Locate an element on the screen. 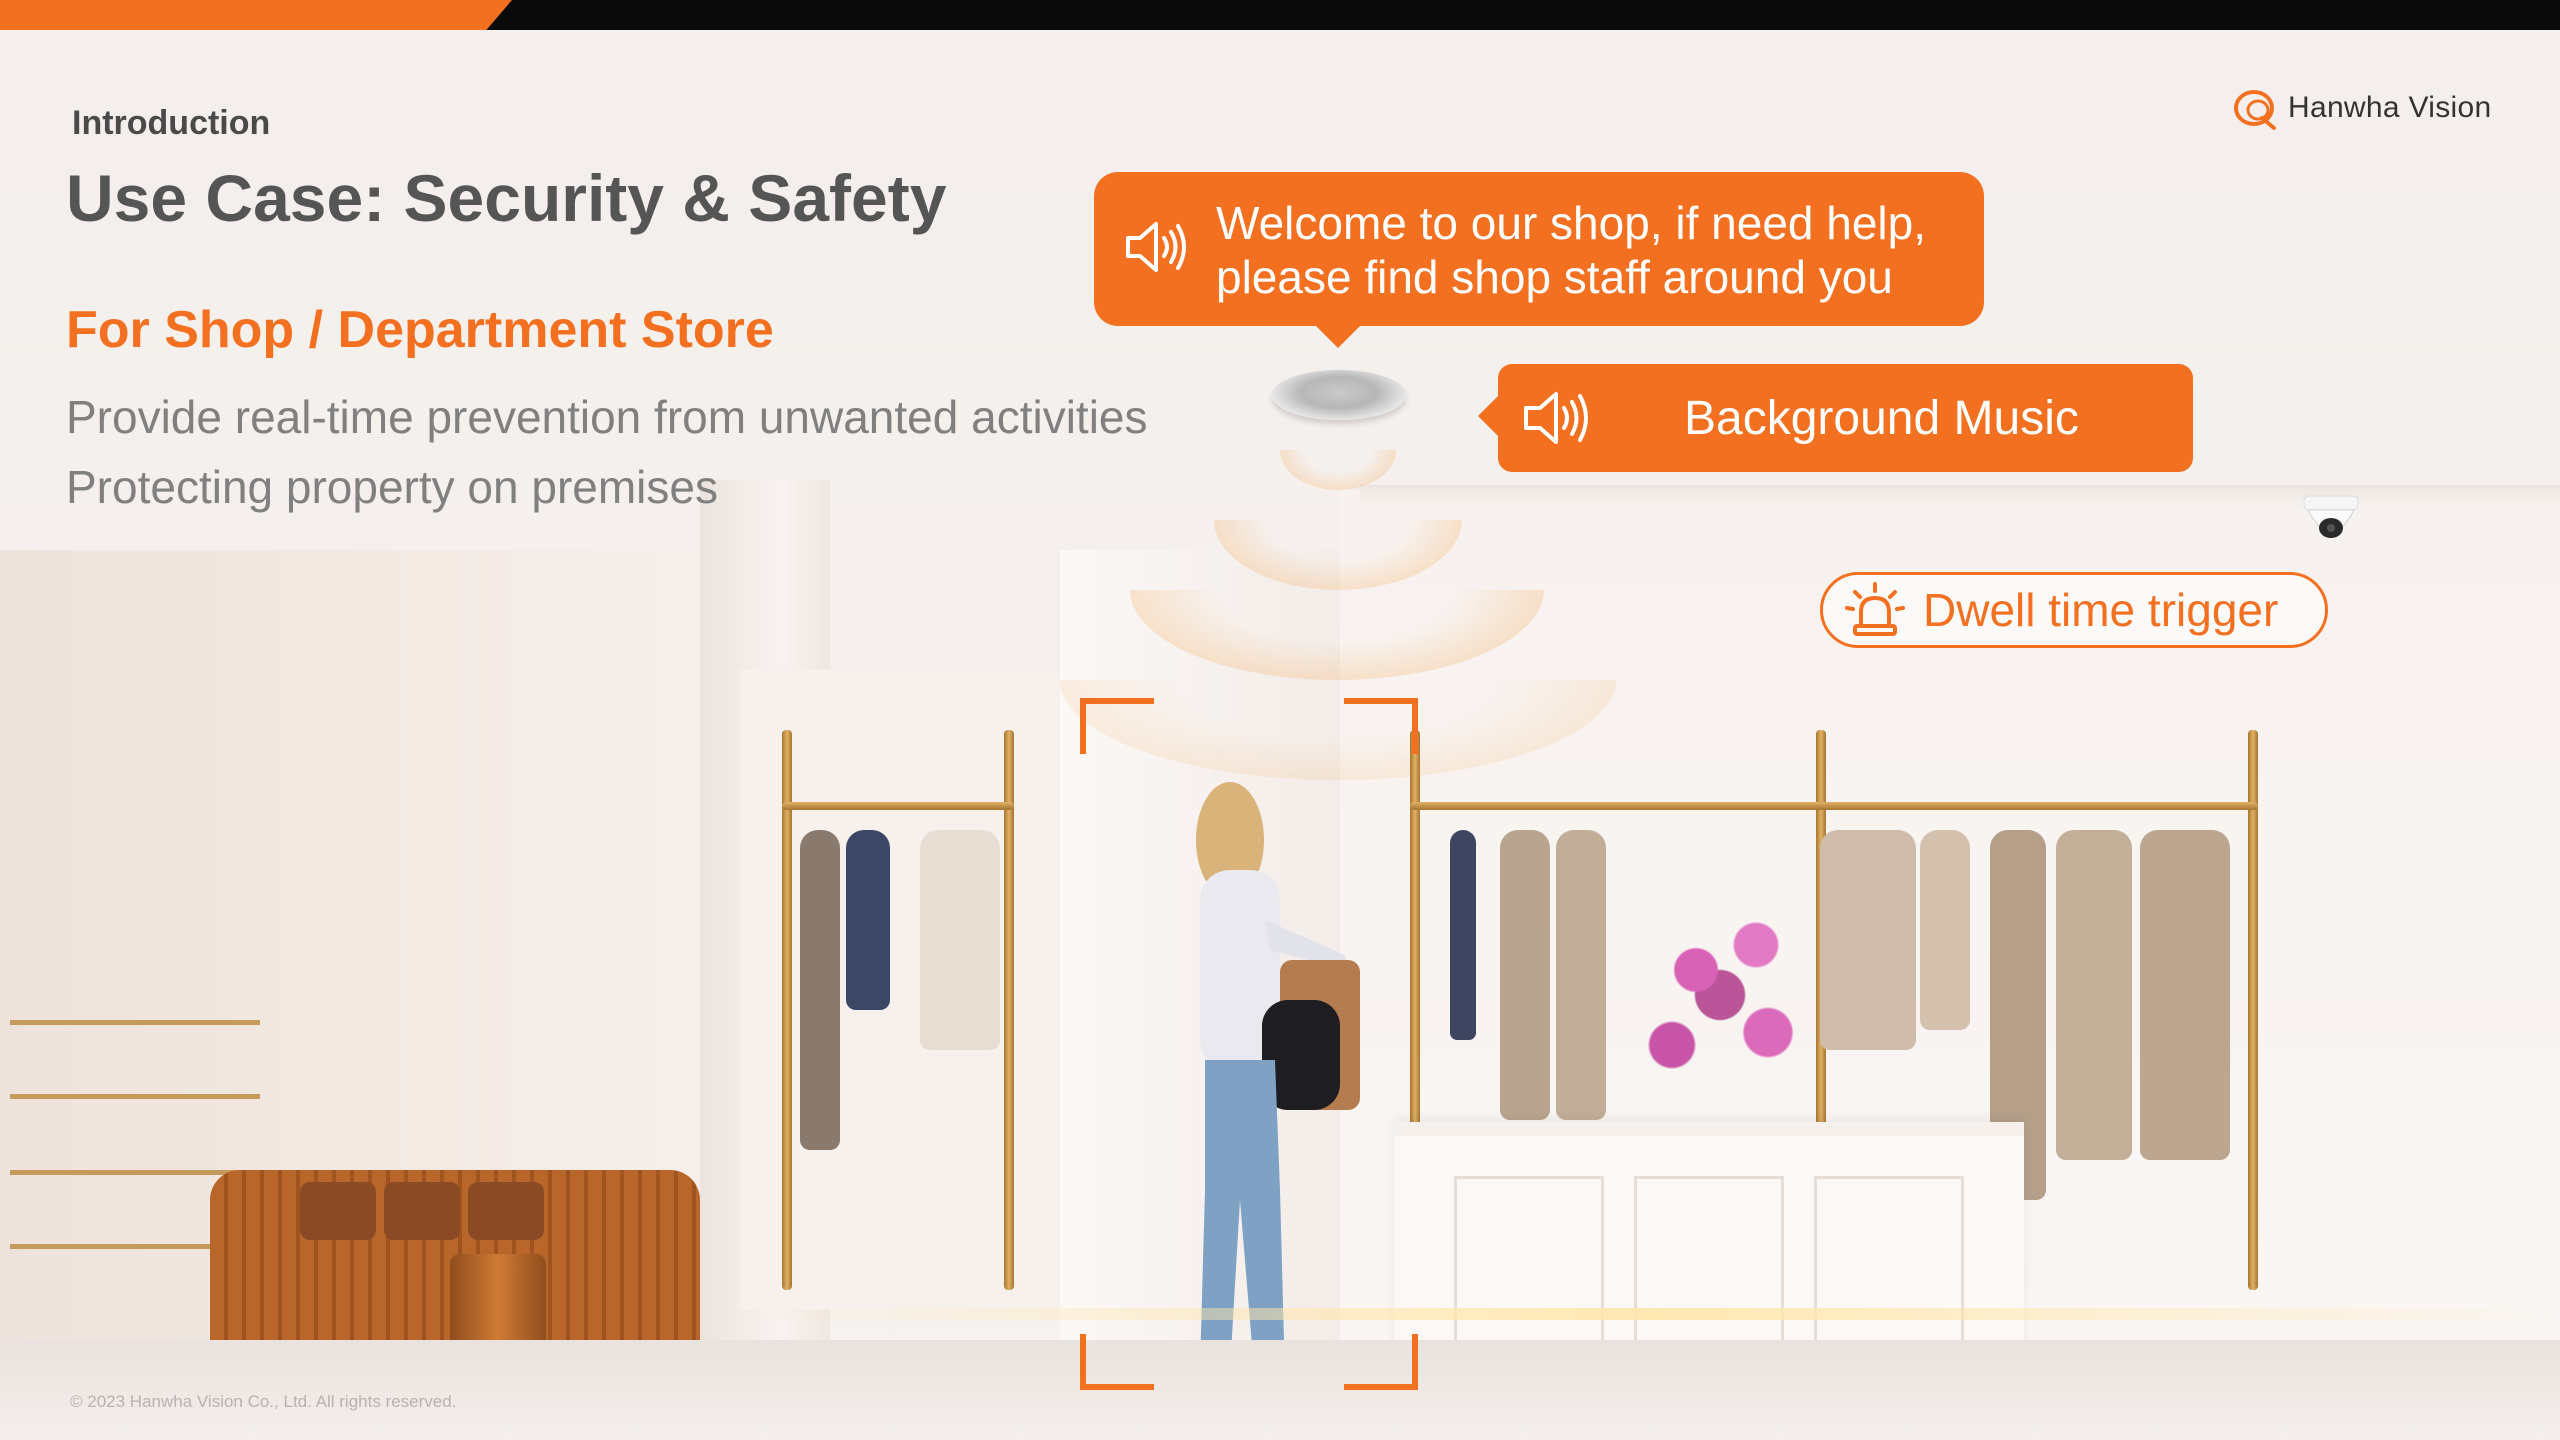 This screenshot has height=1440, width=2560. floor is located at coordinates (1280, 1390).